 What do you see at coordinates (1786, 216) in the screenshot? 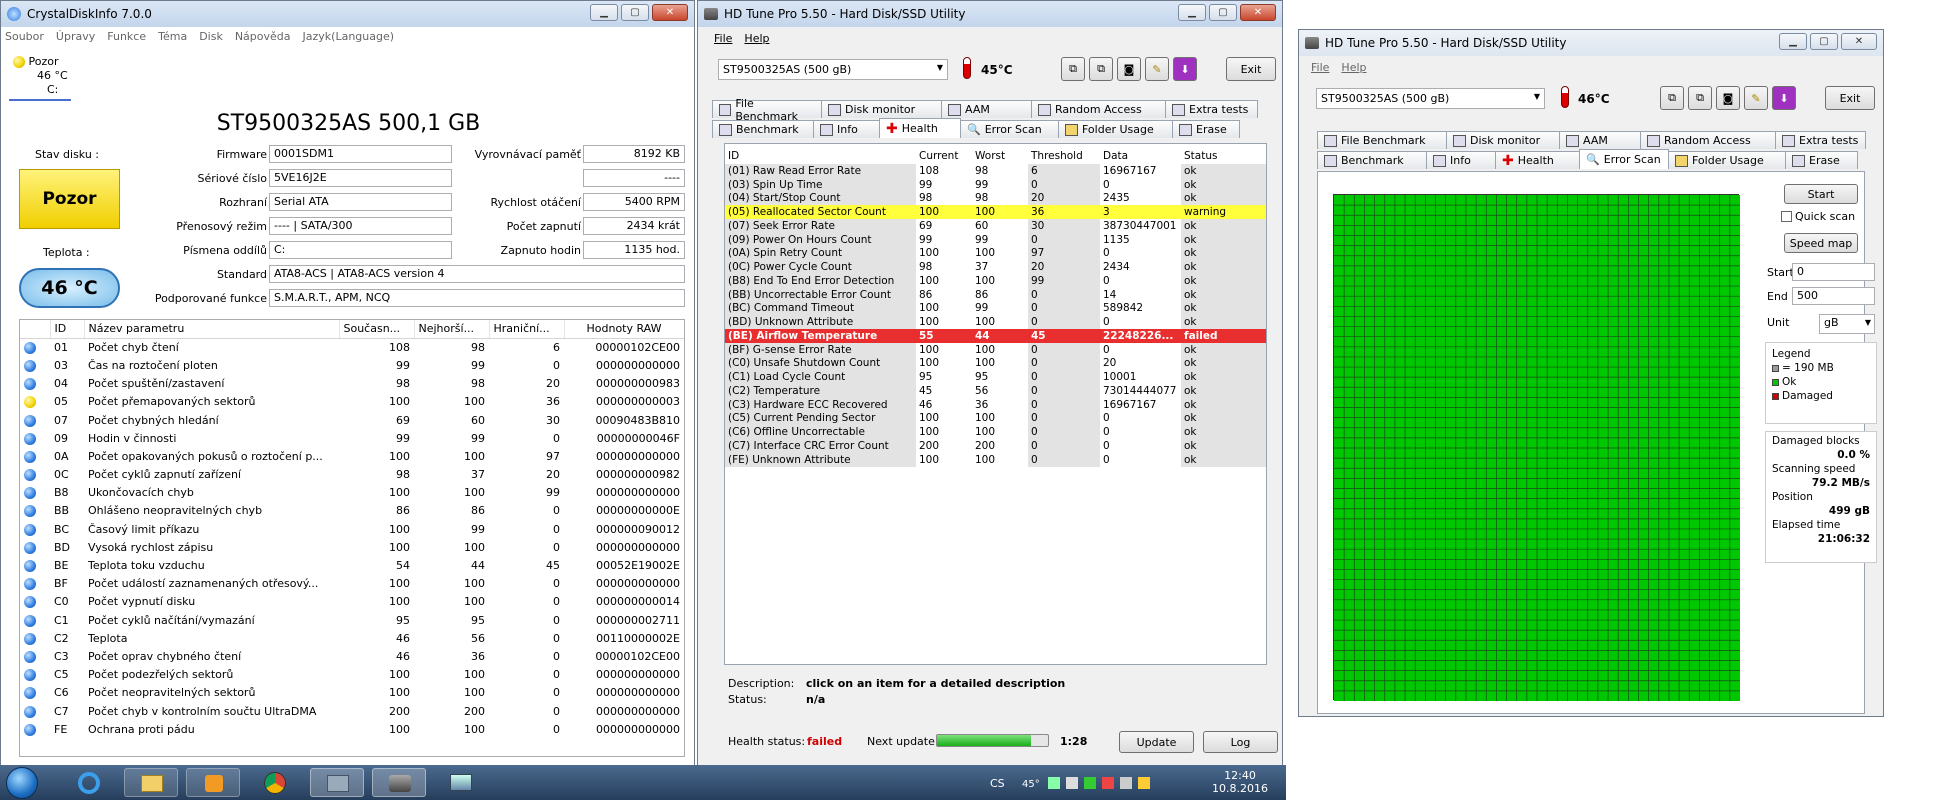
I see `quick-scan-checkbox` at bounding box center [1786, 216].